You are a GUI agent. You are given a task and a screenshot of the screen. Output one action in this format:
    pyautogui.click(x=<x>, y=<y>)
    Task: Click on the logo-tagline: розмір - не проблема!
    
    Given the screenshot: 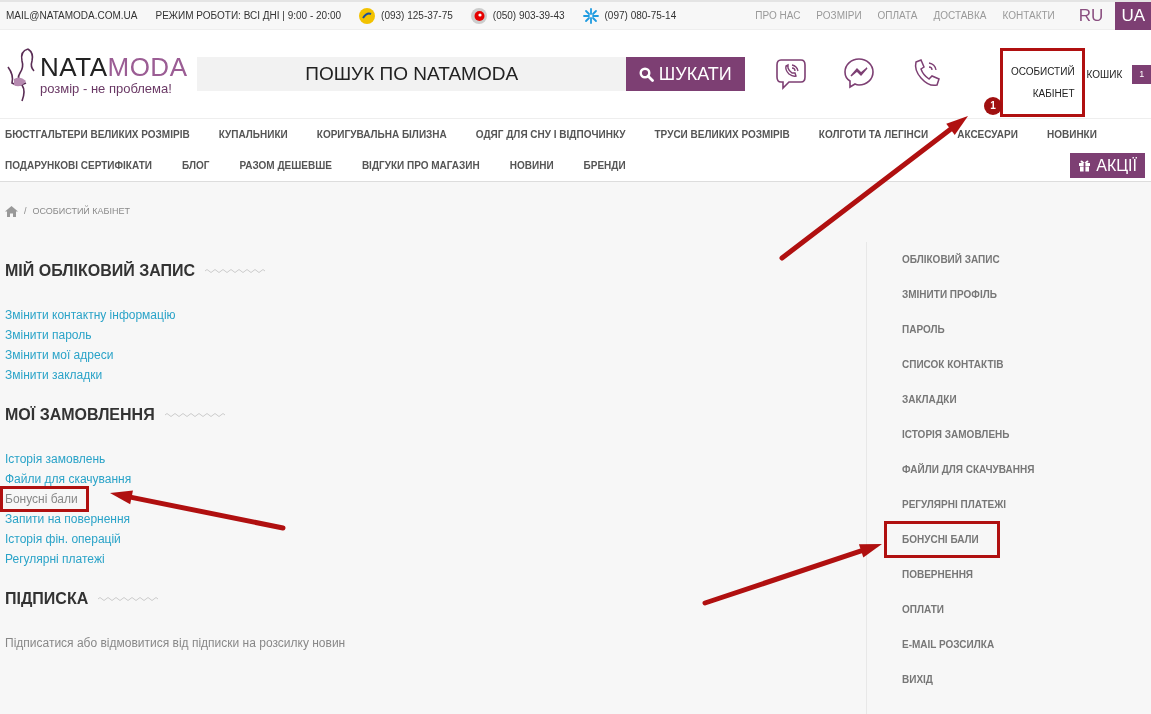 What is the action you would take?
    pyautogui.click(x=106, y=88)
    